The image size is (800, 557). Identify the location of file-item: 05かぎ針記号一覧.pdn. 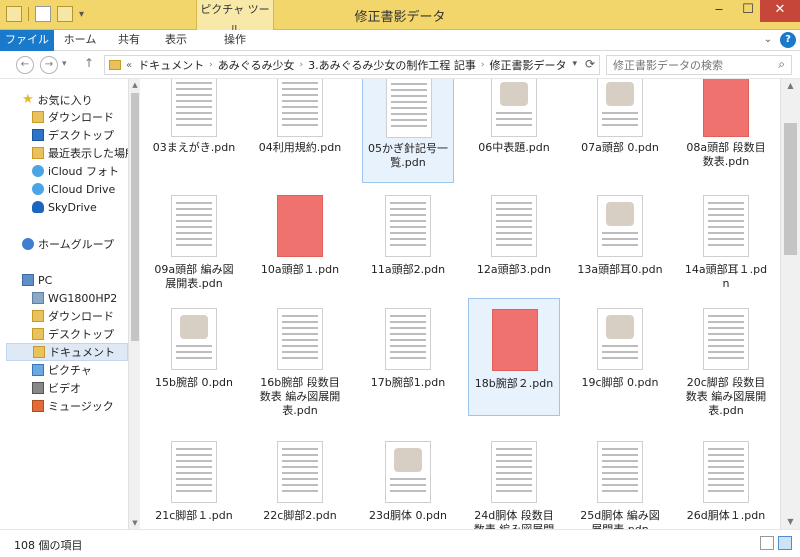
(408, 131).